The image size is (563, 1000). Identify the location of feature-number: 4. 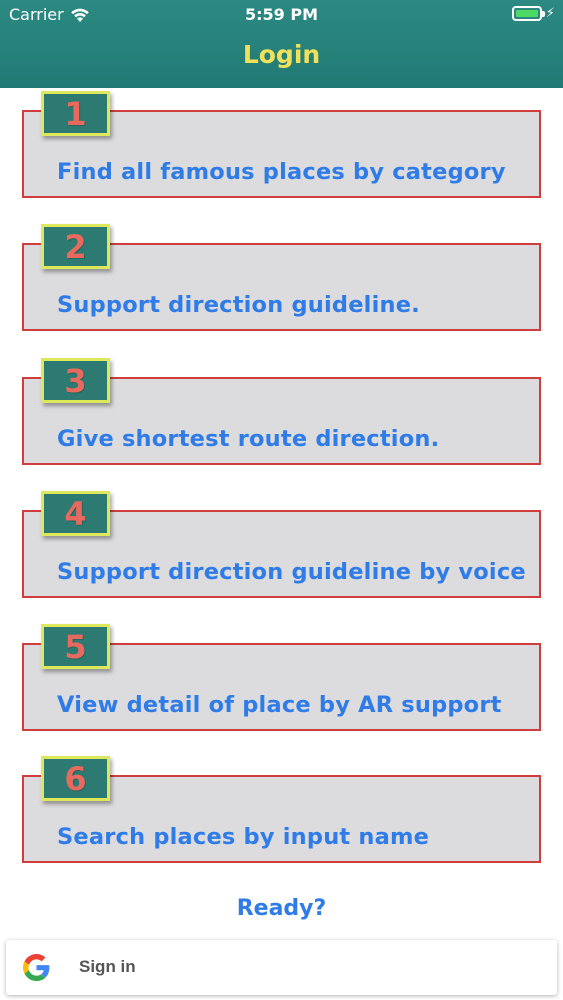
(75, 513).